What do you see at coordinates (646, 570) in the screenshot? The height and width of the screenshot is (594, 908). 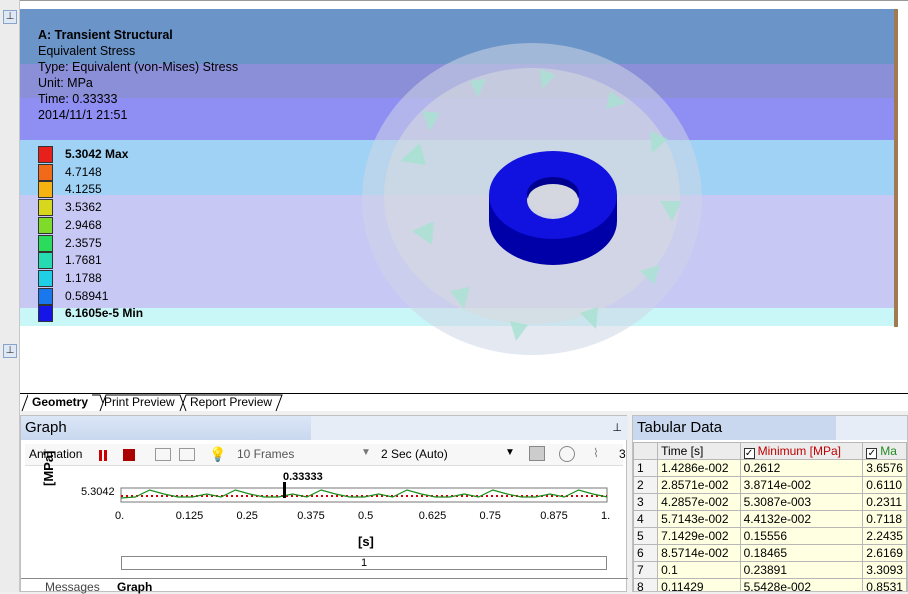 I see `row-index: 7` at bounding box center [646, 570].